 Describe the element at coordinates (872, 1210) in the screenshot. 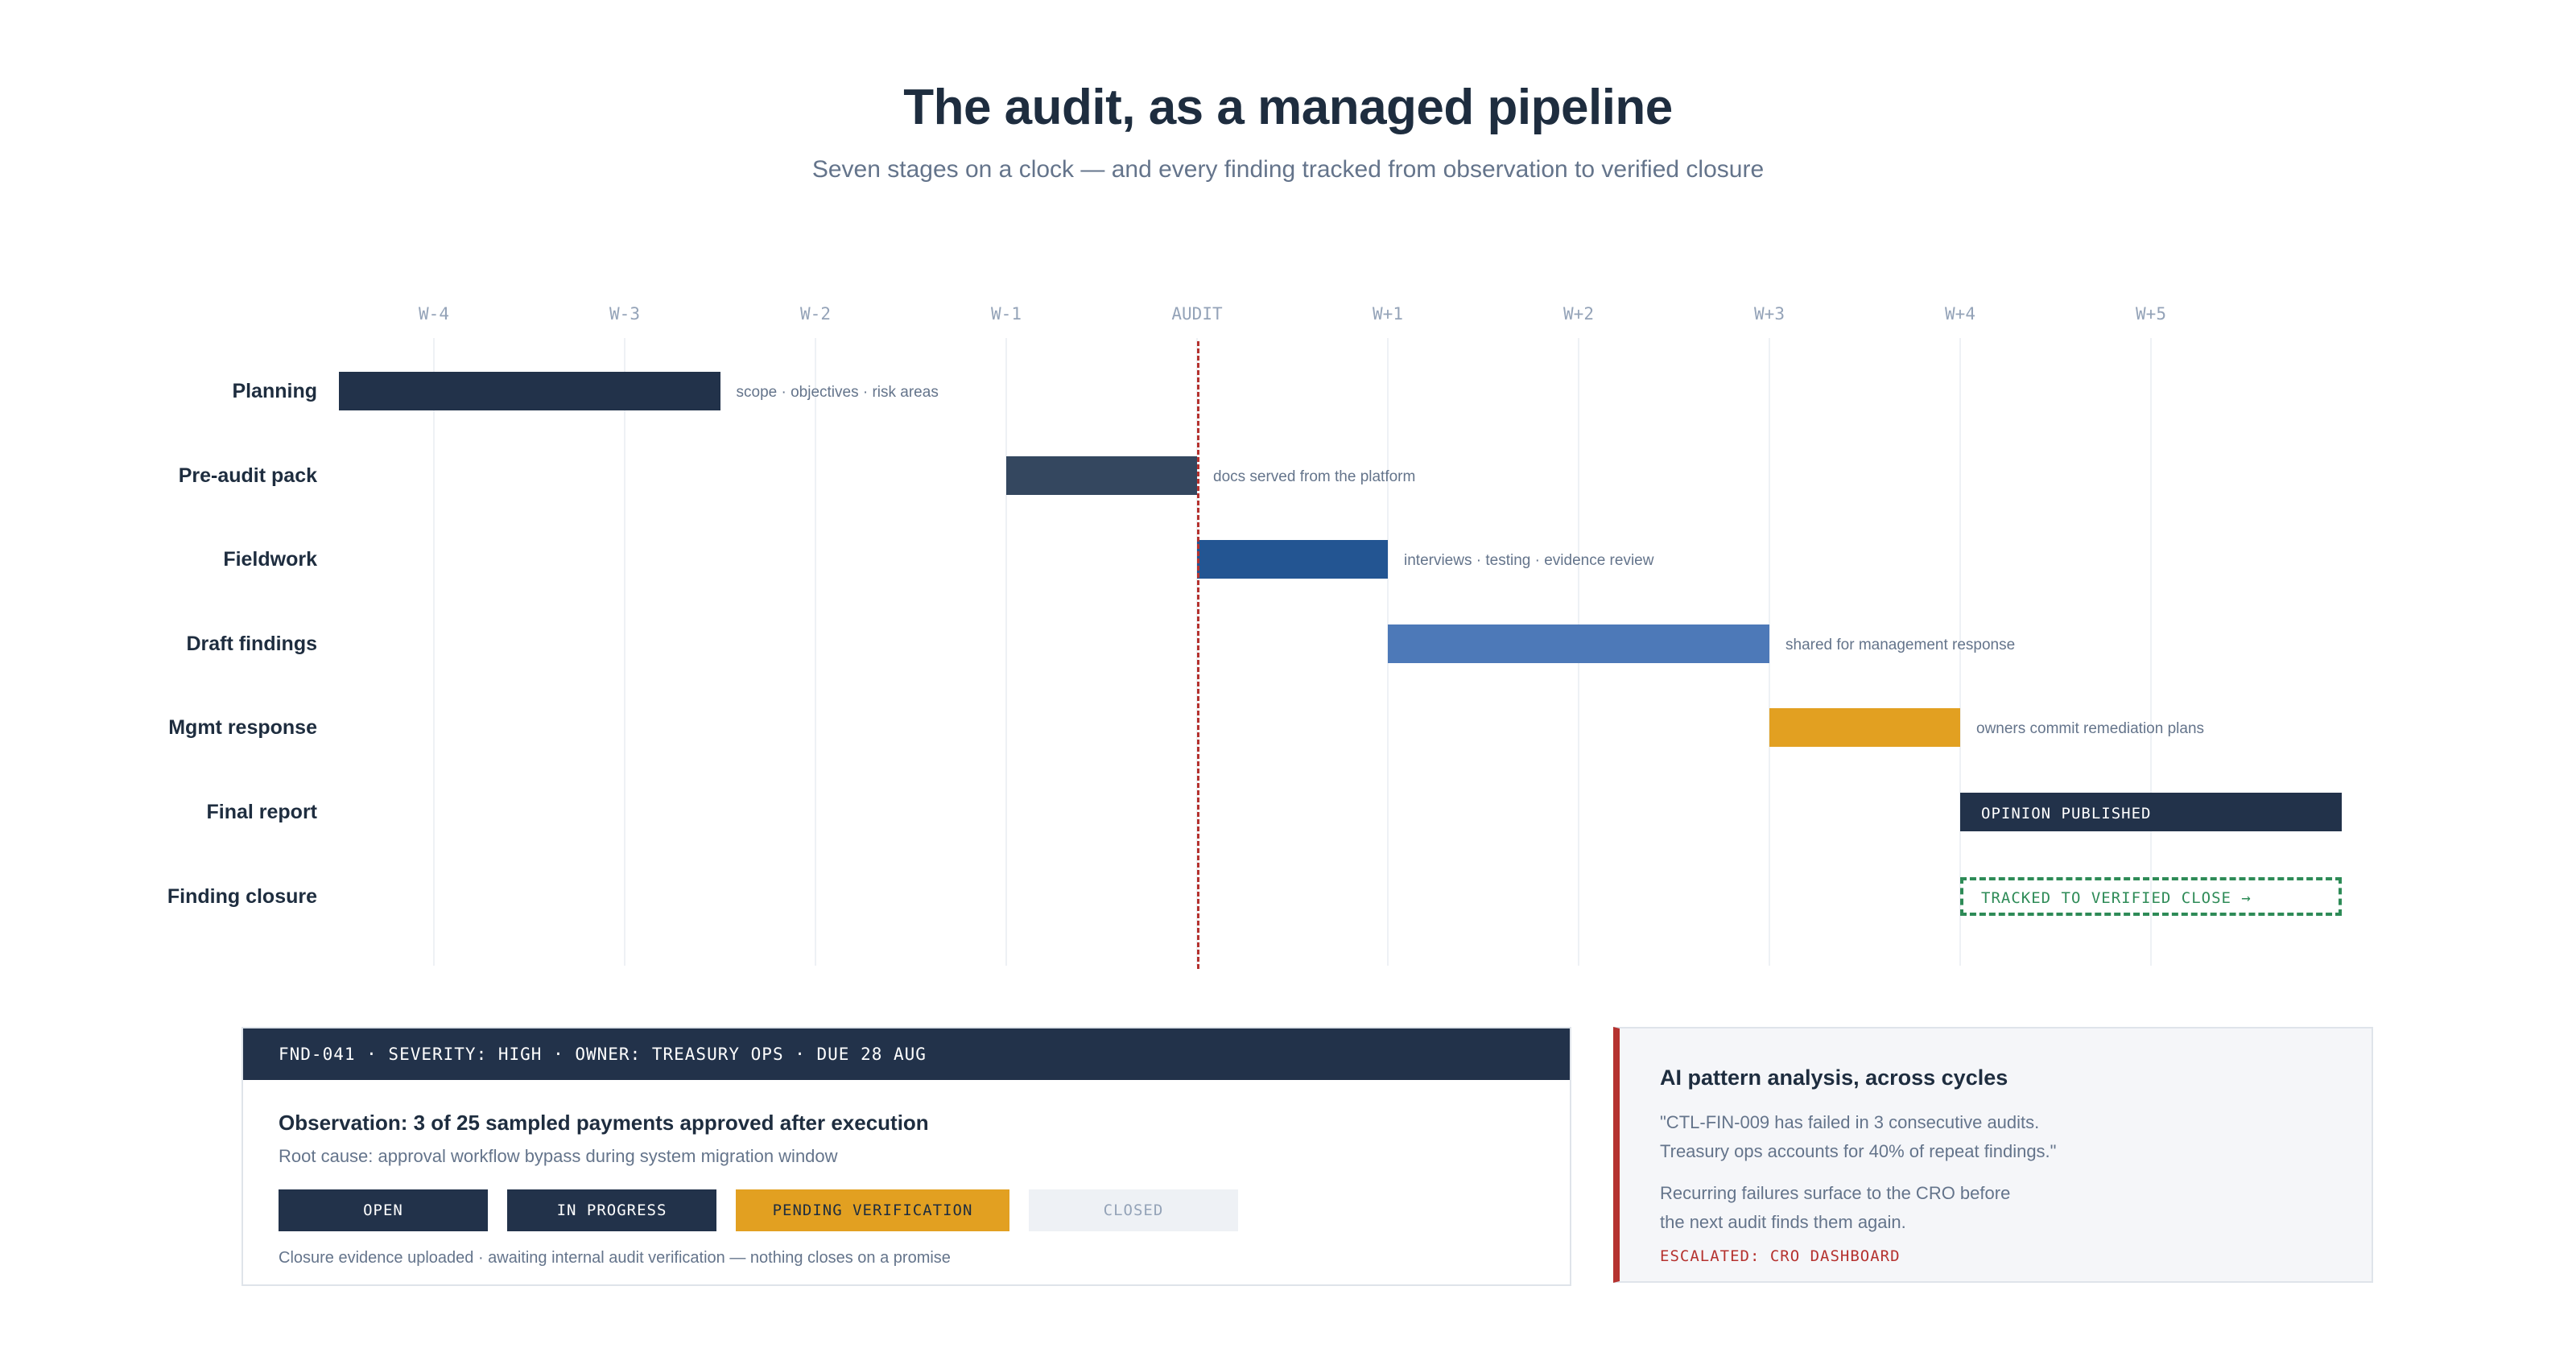

I see `status-pending-verification: PENDING VERIFICATION` at that location.